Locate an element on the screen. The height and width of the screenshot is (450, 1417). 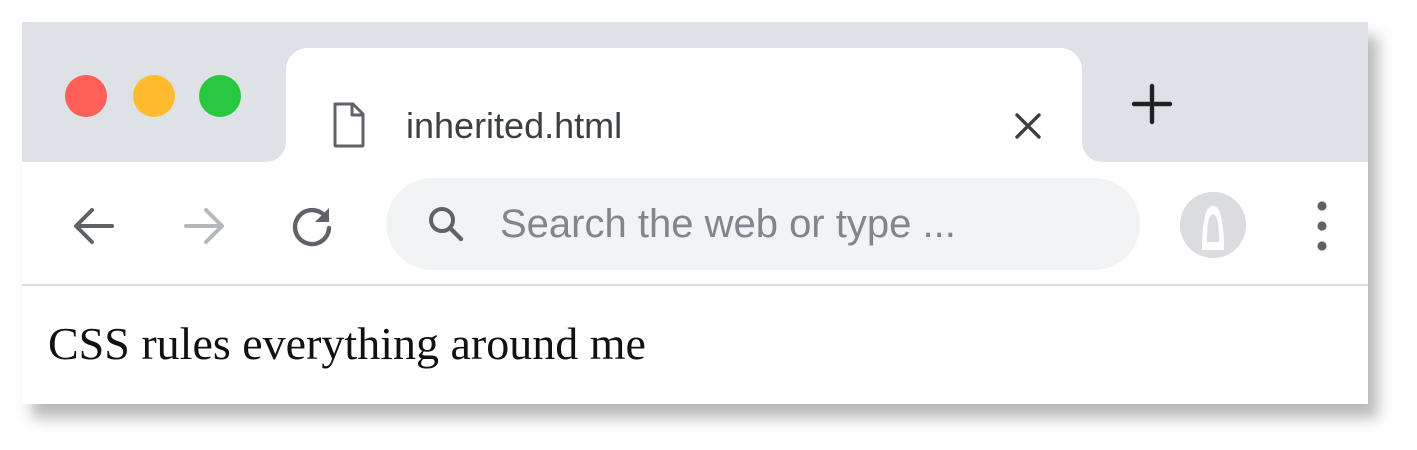
arrow-left-icon is located at coordinates (94, 226).